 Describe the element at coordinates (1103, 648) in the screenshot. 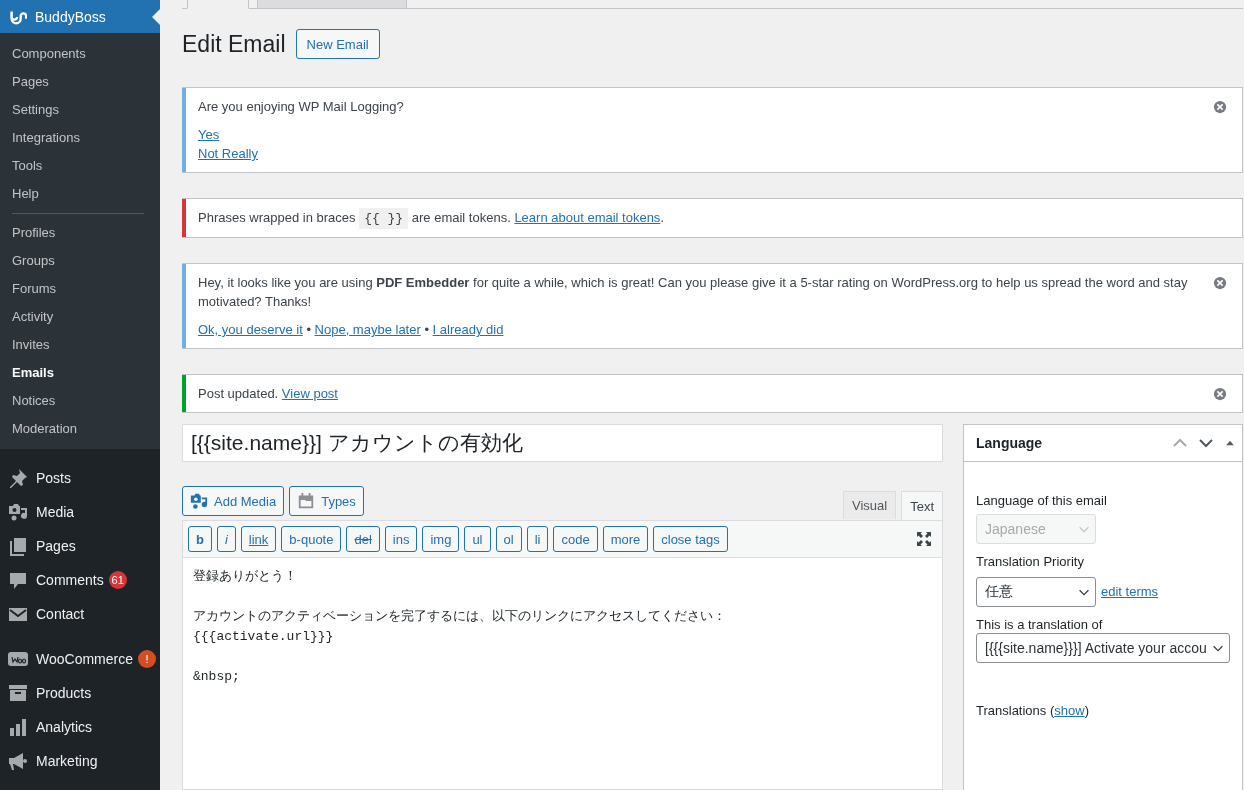

I see `dropdown: [{{{site.name}}}] Activate your accou` at that location.